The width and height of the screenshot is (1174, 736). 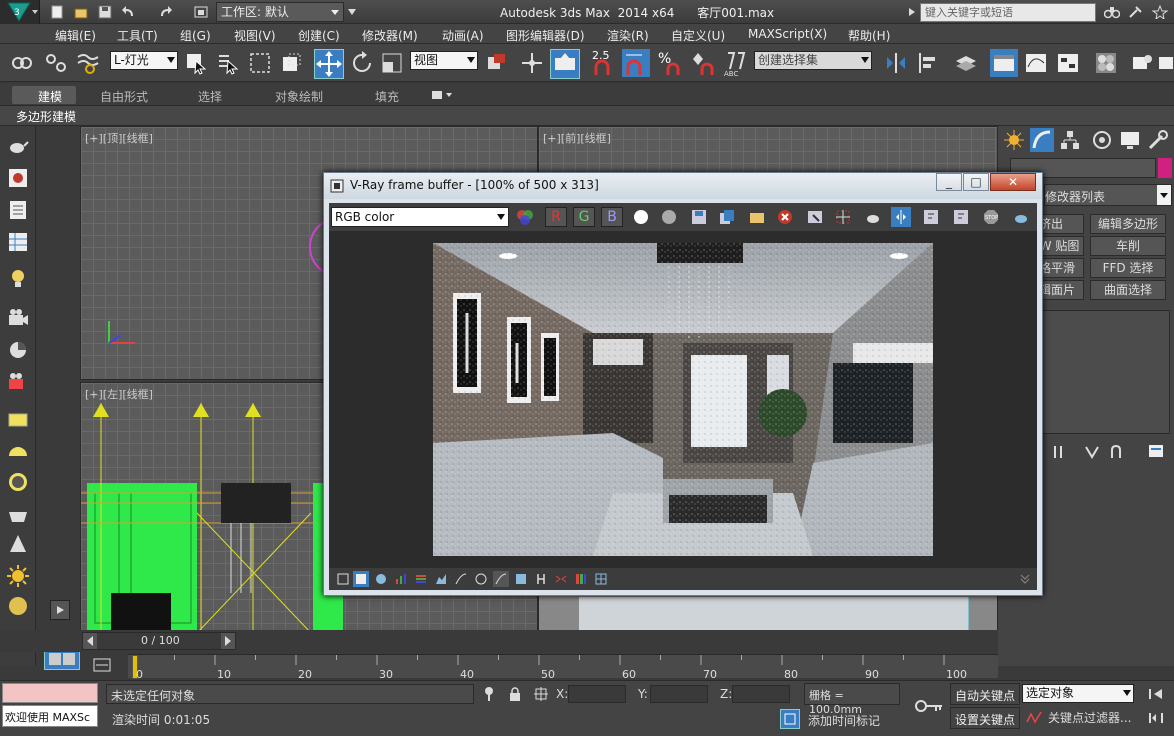 I want to click on show-end-result-icon, so click(x=1092, y=452).